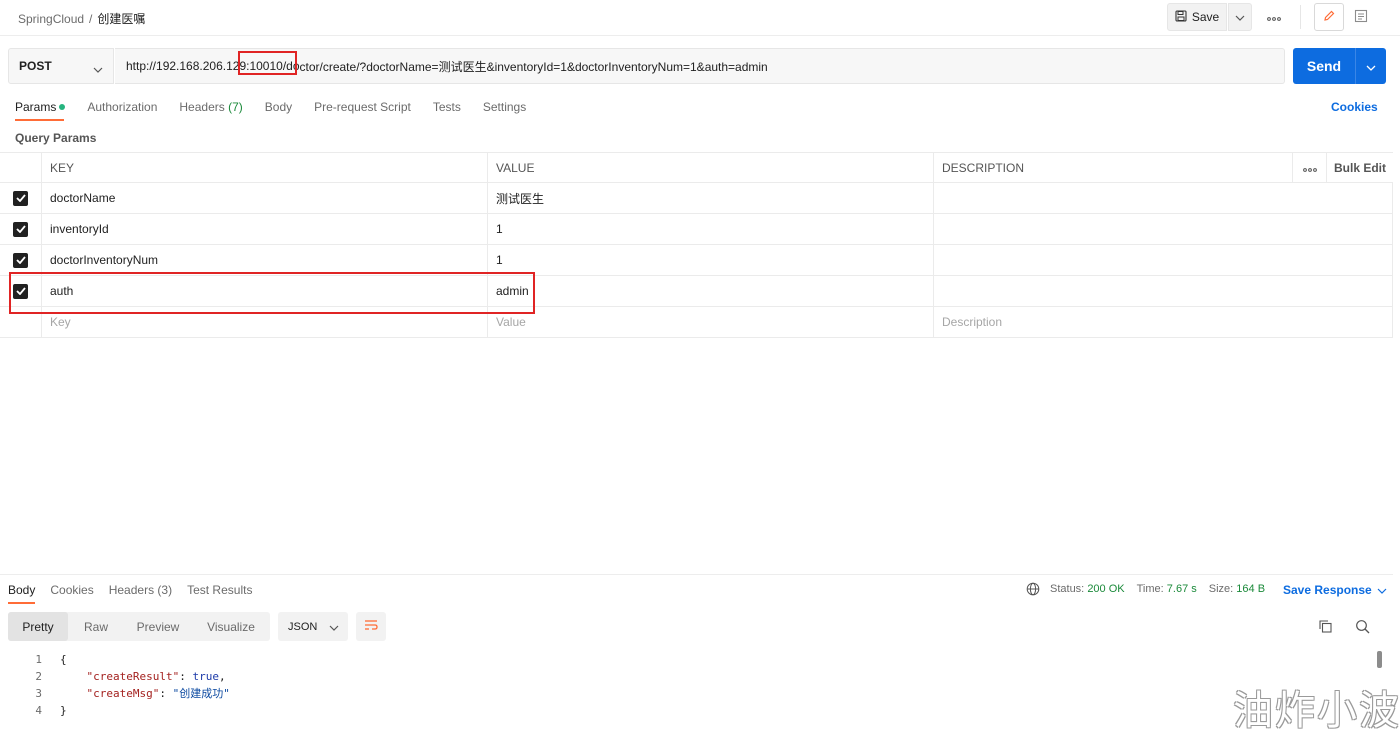 The width and height of the screenshot is (1400, 729). I want to click on size-label: Size:, so click(1221, 589).